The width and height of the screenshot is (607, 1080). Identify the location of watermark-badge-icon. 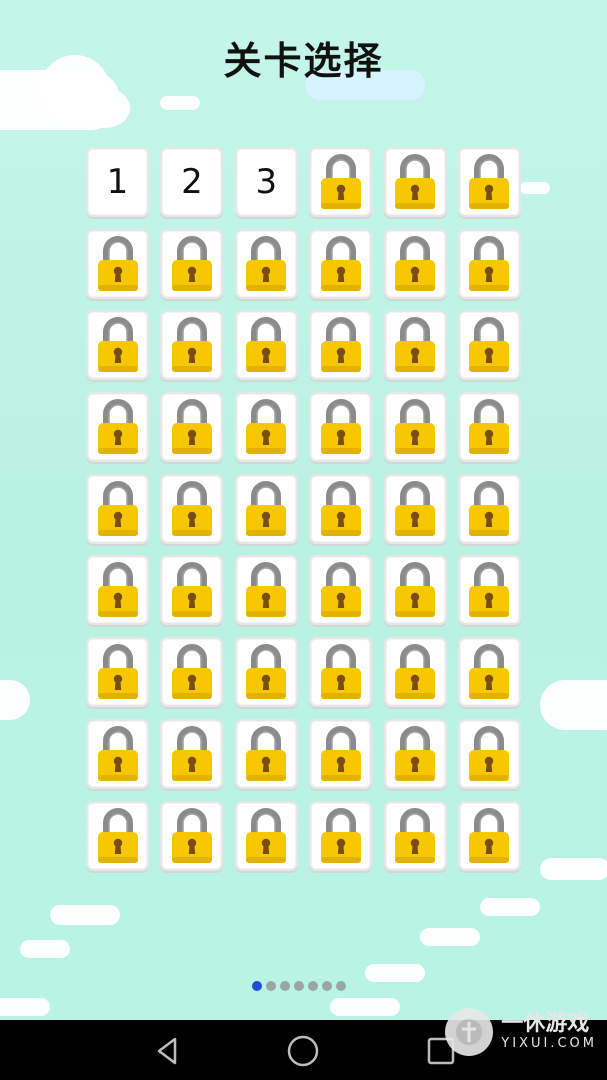
(469, 1032).